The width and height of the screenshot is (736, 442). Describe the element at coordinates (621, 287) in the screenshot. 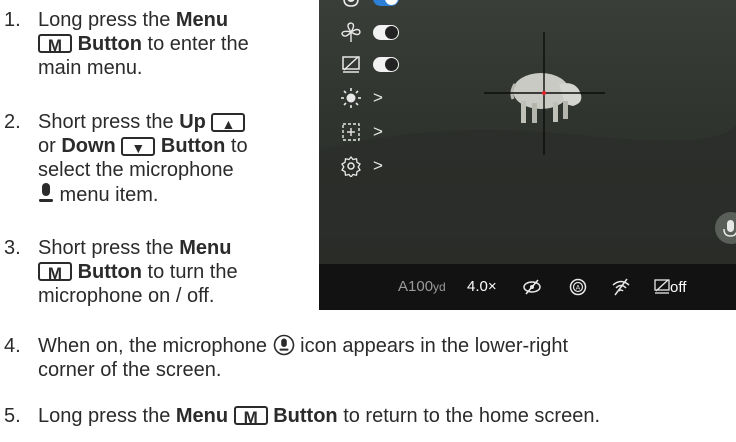

I see `wifi-off-icon` at that location.